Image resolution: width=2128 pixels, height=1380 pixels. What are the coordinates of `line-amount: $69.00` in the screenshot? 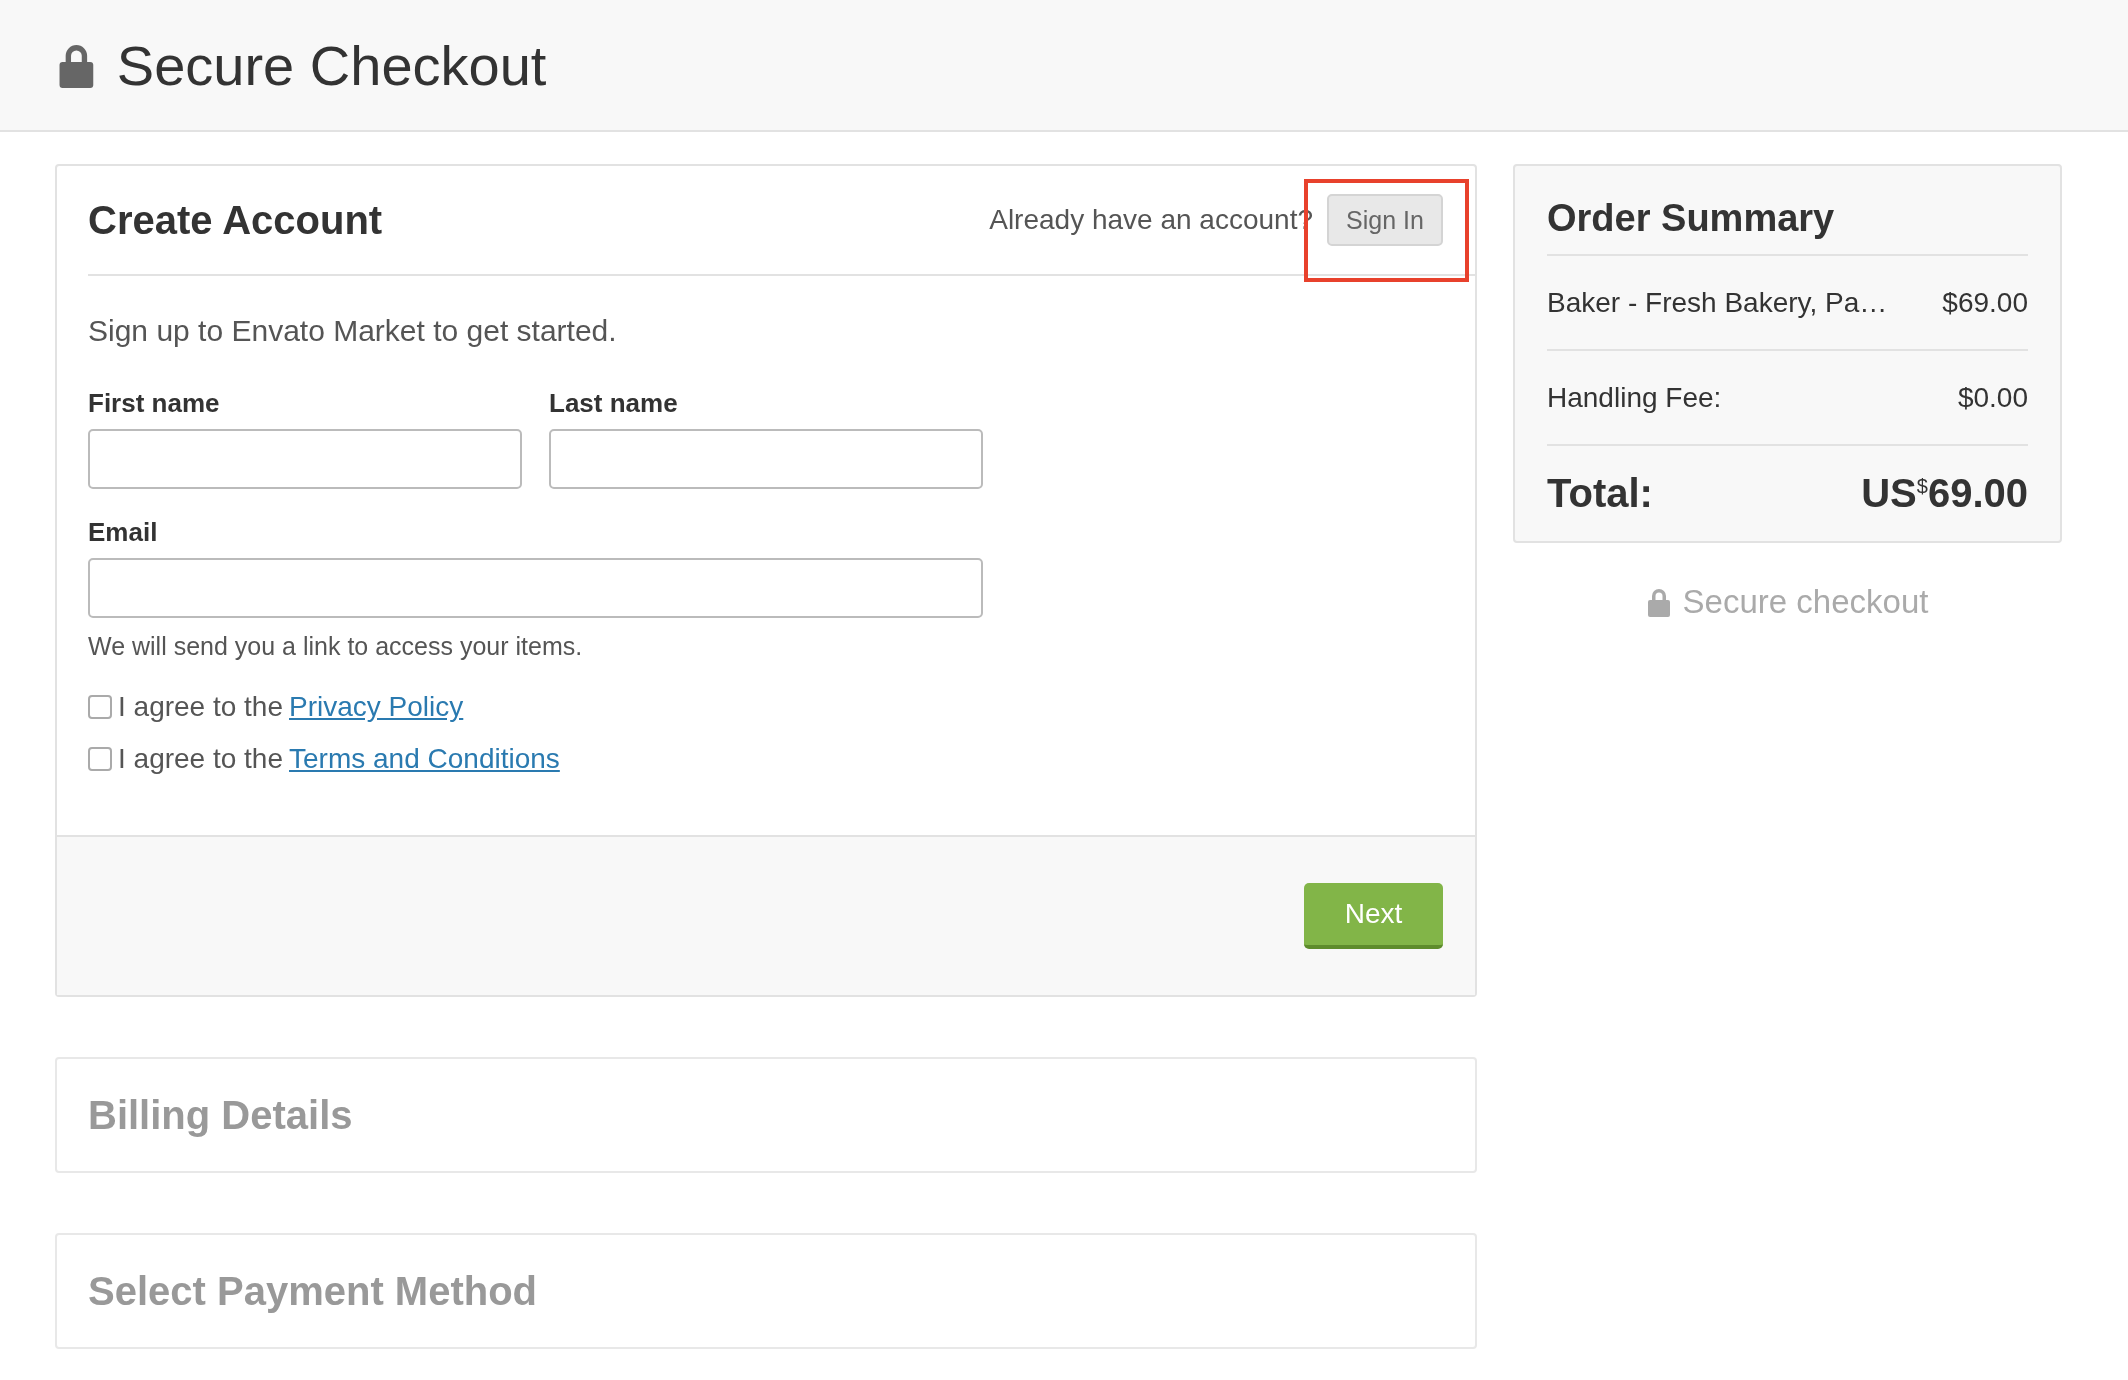 It's located at (1985, 302).